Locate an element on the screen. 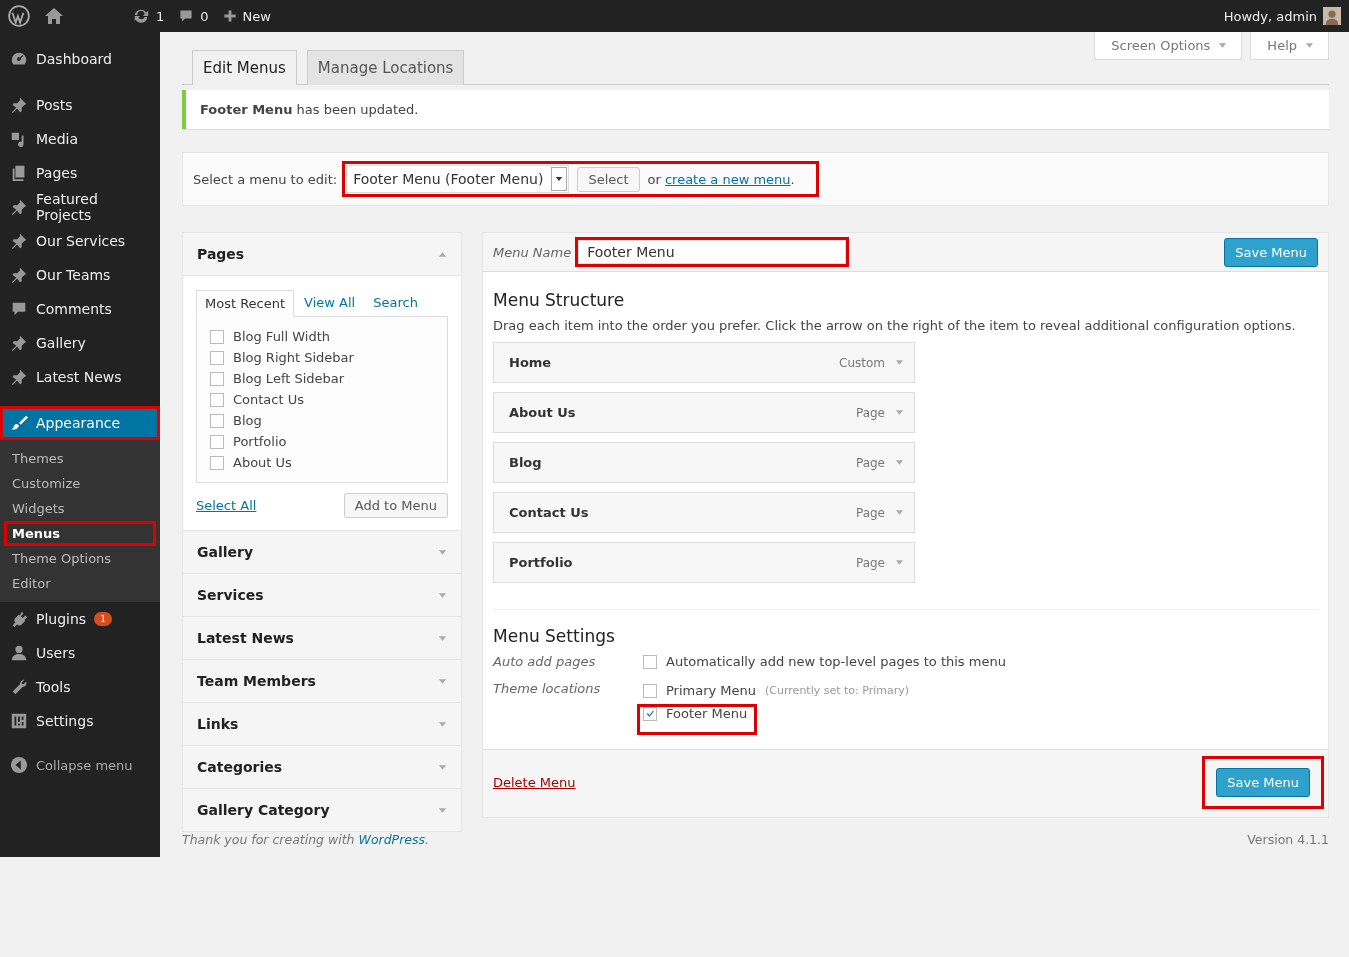  tab: Search is located at coordinates (395, 303).